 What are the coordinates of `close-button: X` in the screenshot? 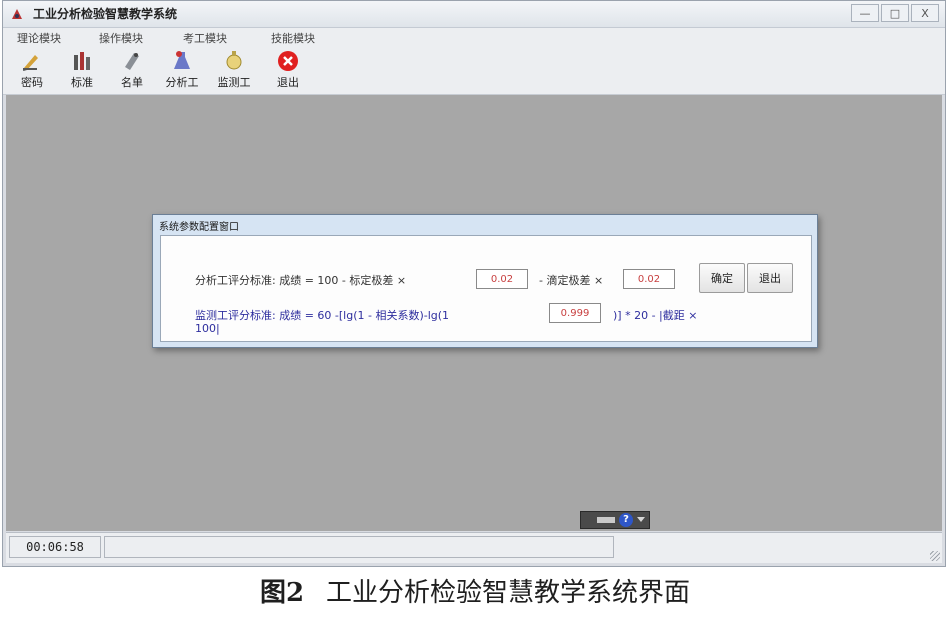 It's located at (925, 13).